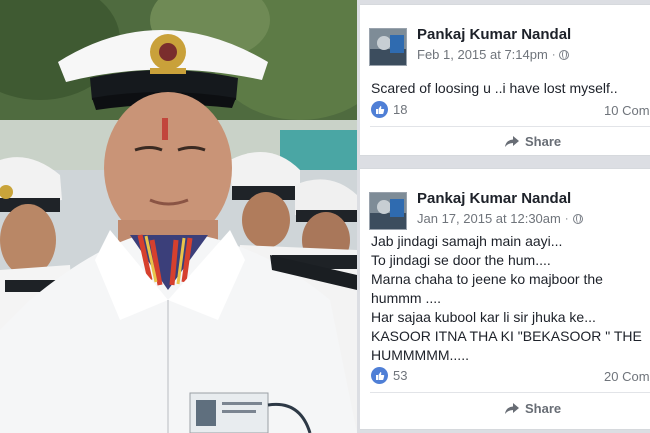  I want to click on post-meta: Jan 17, 2015 at 12:30am ·, so click(500, 218).